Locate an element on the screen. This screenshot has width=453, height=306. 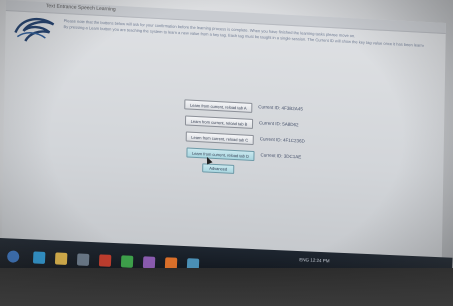
advanced-button: Advanced is located at coordinates (218, 168).